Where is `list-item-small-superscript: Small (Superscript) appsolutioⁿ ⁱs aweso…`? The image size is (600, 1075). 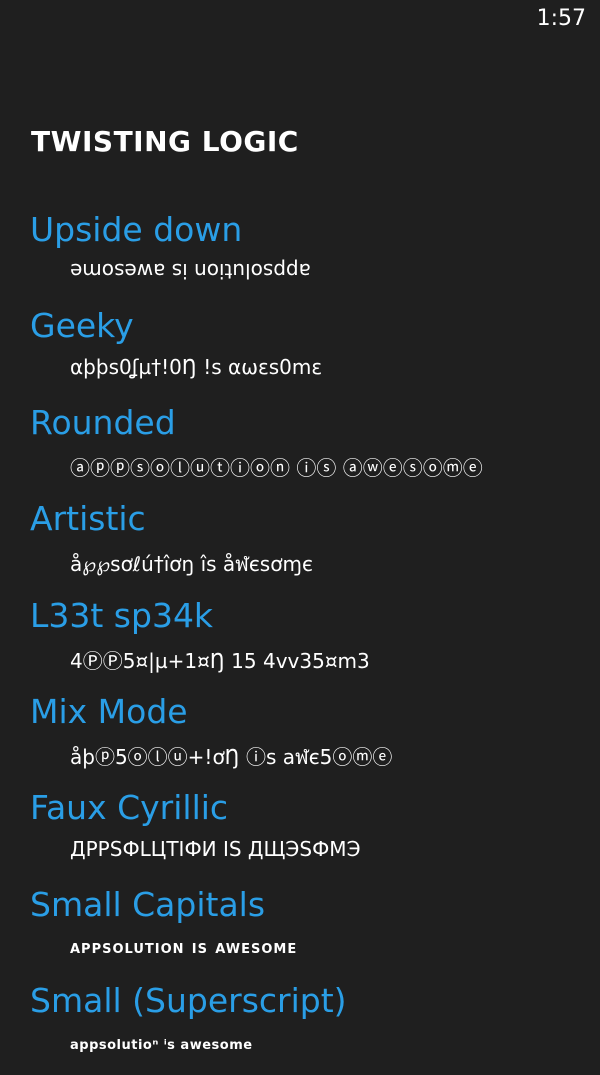 list-item-small-superscript: Small (Superscript) appsolutioⁿ ⁱs aweso… is located at coordinates (300, 1026).